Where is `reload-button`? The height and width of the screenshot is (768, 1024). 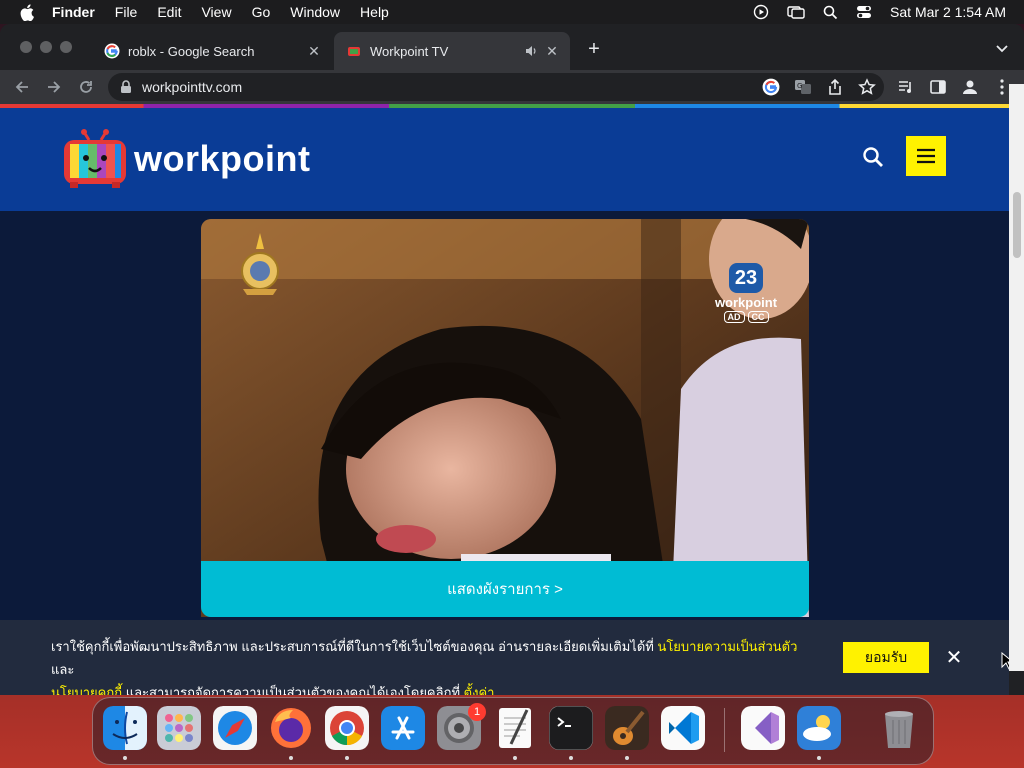 reload-button is located at coordinates (86, 87).